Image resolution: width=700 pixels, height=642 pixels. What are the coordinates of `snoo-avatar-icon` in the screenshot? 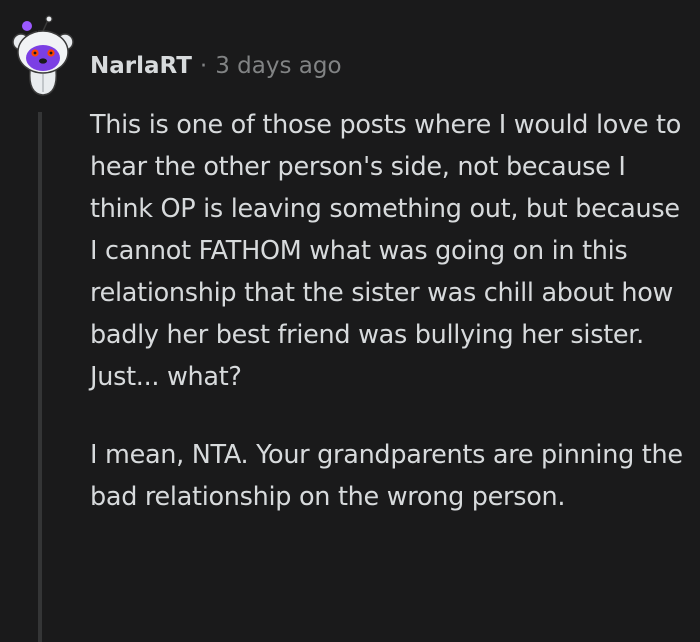 It's located at (43, 55).